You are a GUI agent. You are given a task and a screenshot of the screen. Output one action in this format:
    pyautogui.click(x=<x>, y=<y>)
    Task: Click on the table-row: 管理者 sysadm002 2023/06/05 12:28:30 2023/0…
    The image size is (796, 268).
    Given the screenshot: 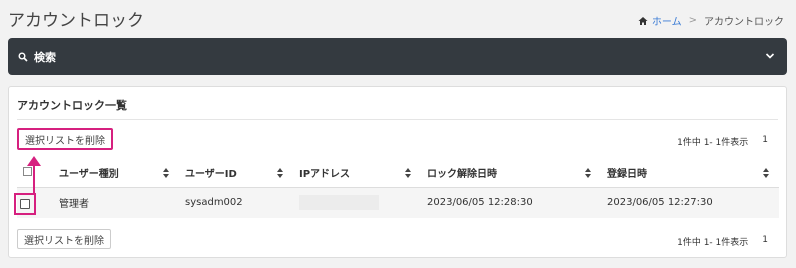 What is the action you would take?
    pyautogui.click(x=398, y=202)
    